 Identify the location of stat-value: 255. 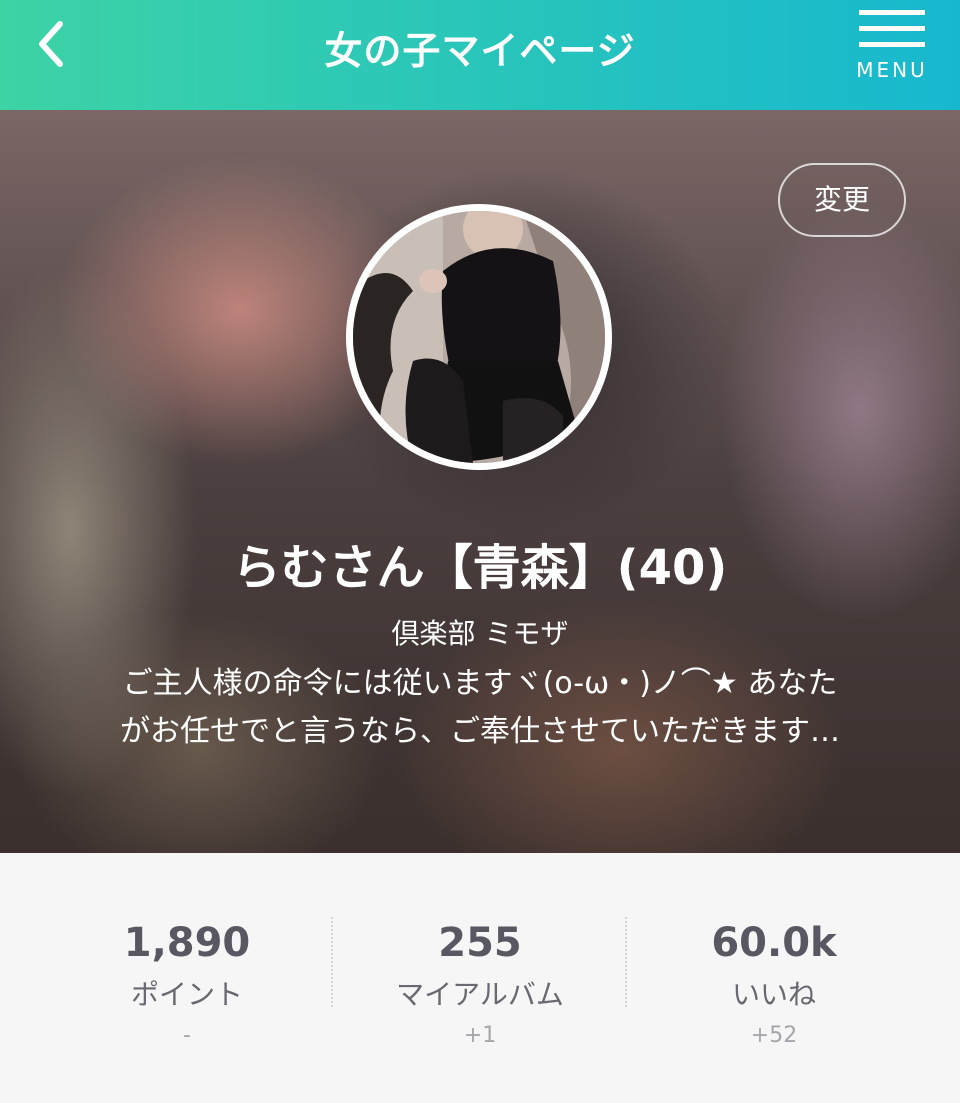
(480, 943).